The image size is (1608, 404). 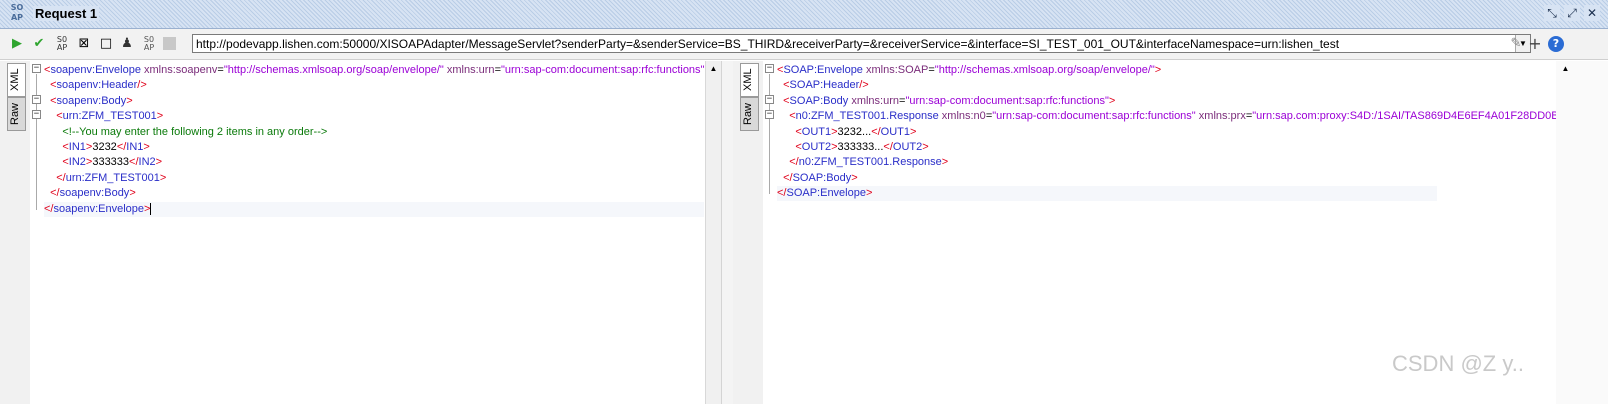 What do you see at coordinates (804, 14) in the screenshot?
I see `title-bar: SO AP Request 1 ⤡ ⤢ ✕` at bounding box center [804, 14].